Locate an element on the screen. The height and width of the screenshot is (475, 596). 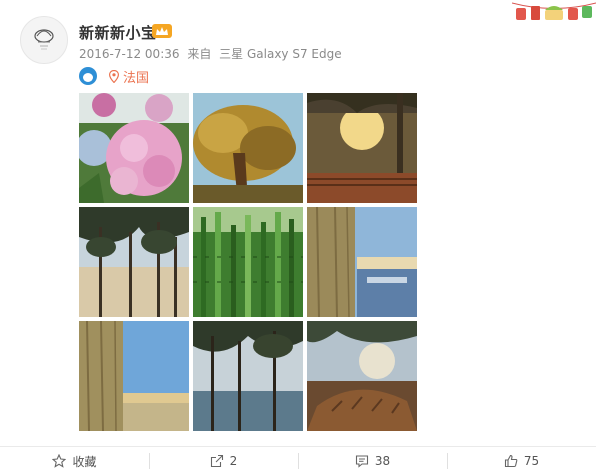
via-prefix: 来自 is located at coordinates (199, 54).